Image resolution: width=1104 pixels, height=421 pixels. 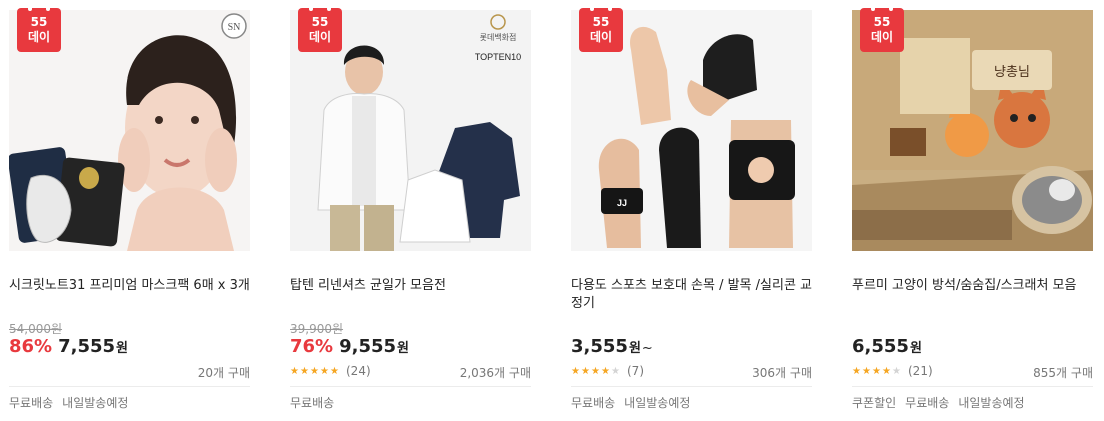 I want to click on sale-price: 7,555, so click(x=87, y=346).